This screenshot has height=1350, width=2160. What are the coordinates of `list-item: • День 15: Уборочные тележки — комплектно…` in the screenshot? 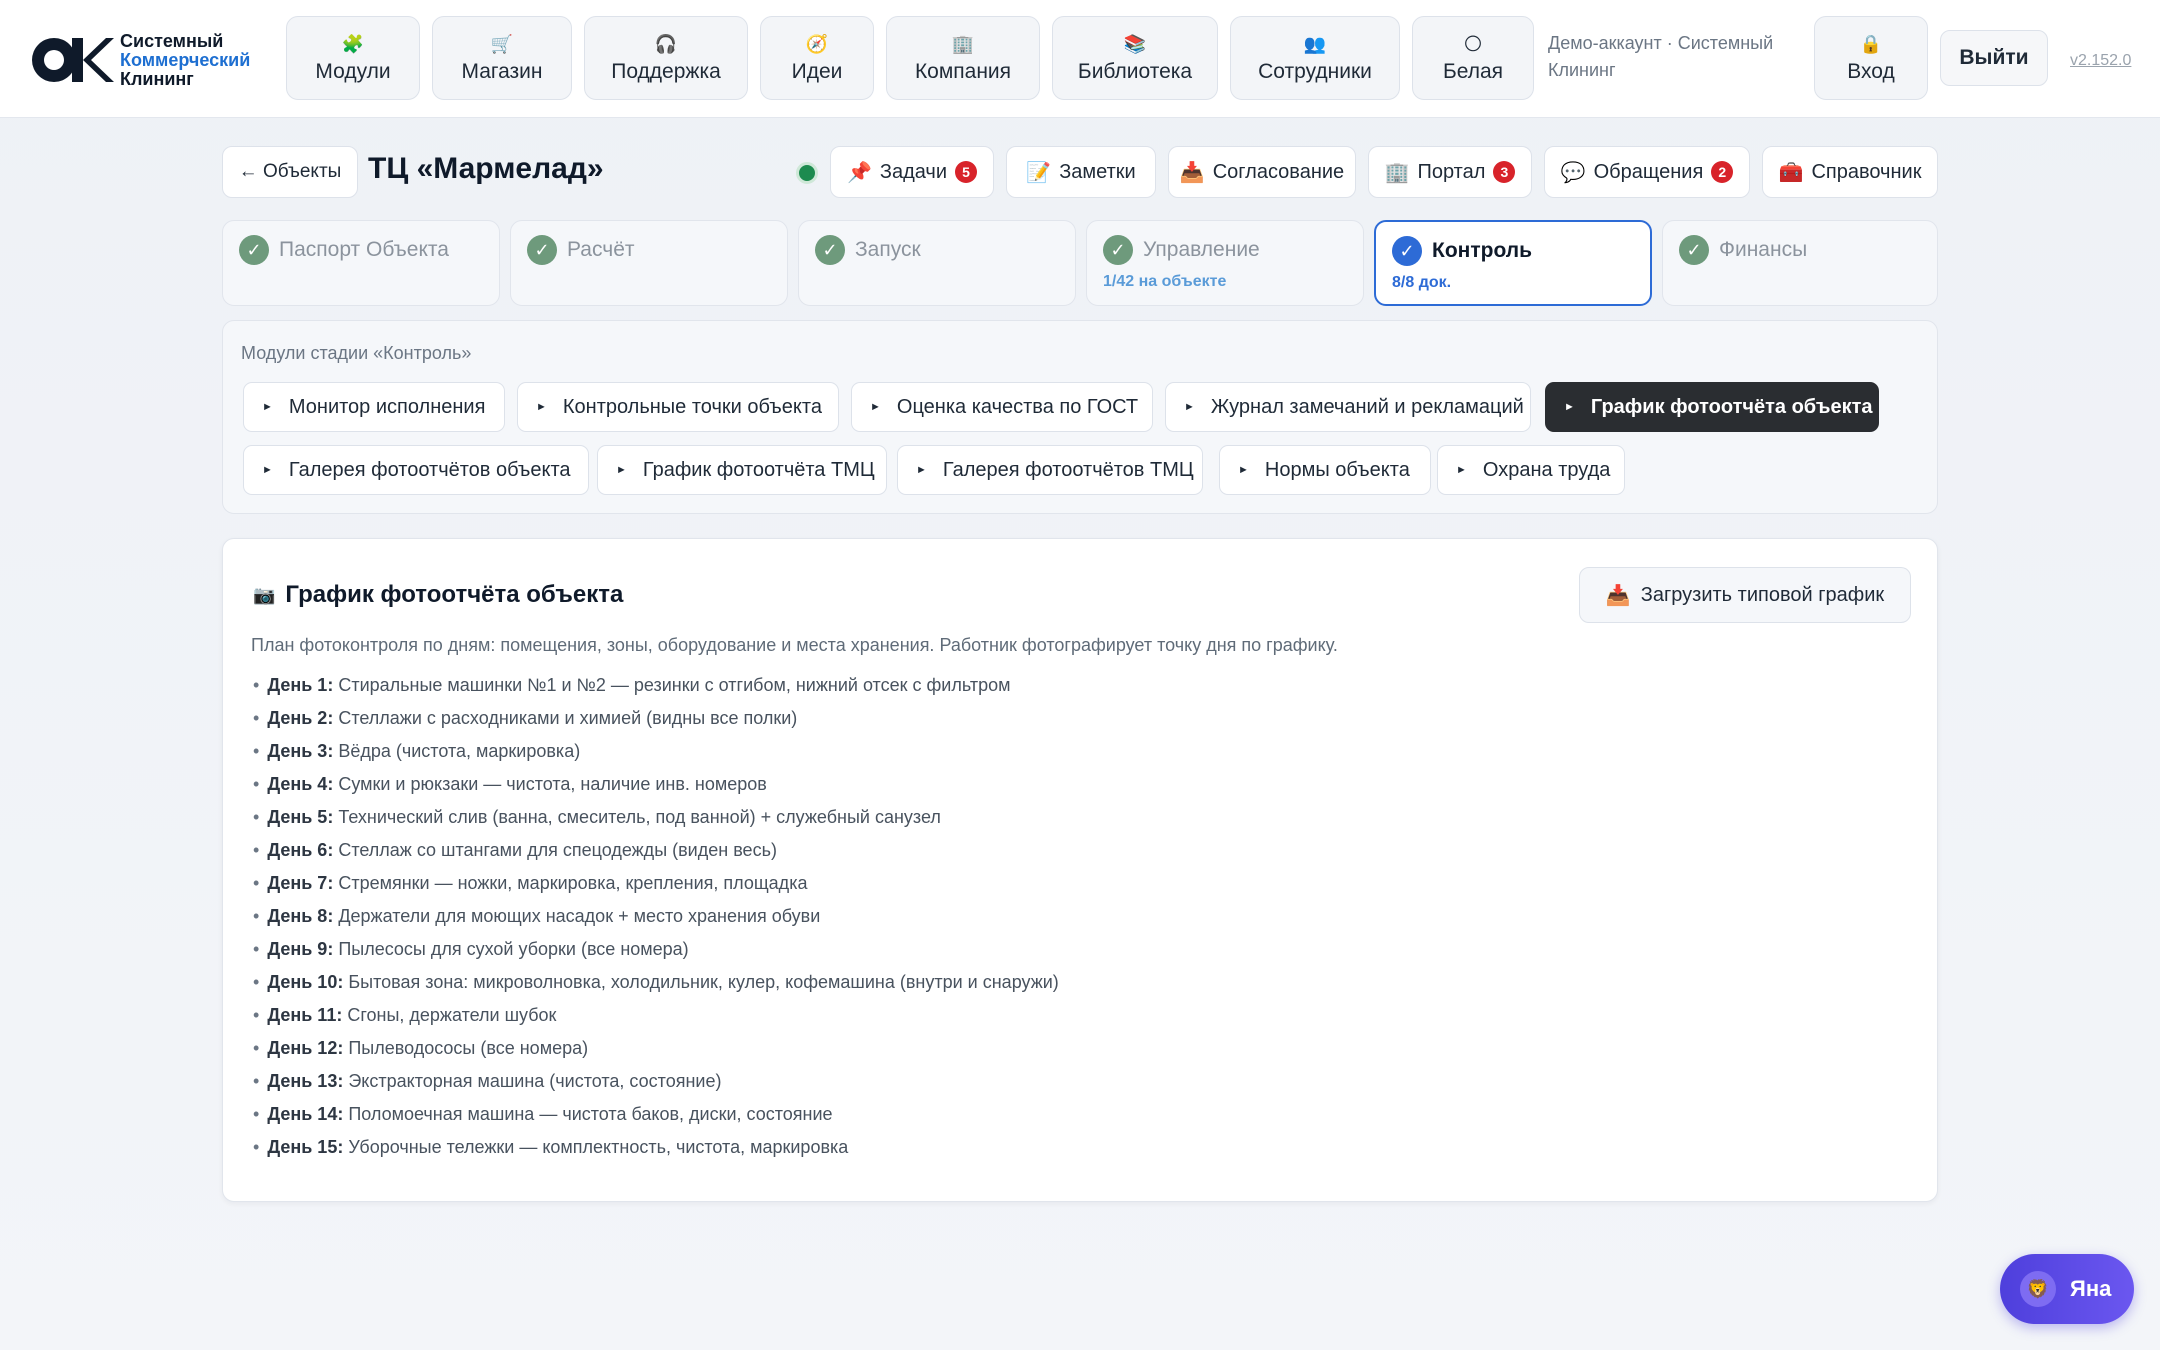 It's located at (551, 1147).